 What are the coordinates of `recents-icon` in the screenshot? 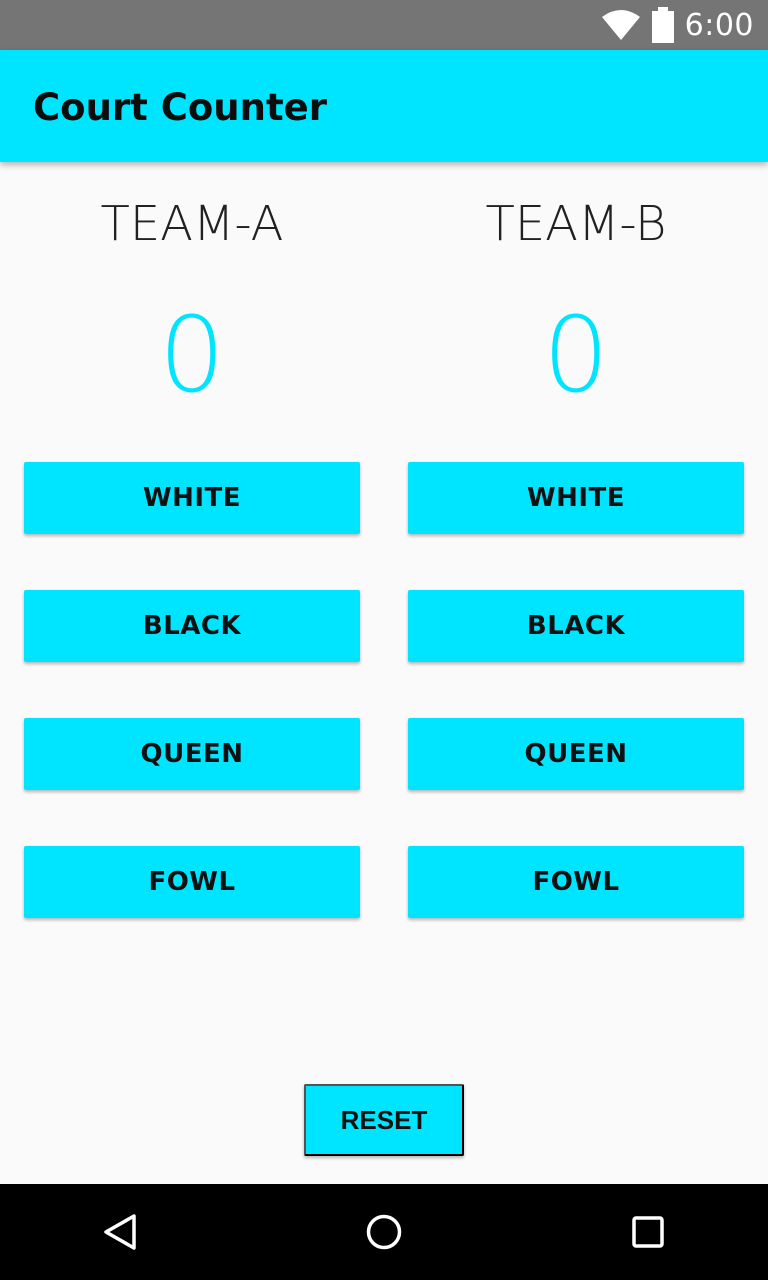 It's located at (648, 1232).